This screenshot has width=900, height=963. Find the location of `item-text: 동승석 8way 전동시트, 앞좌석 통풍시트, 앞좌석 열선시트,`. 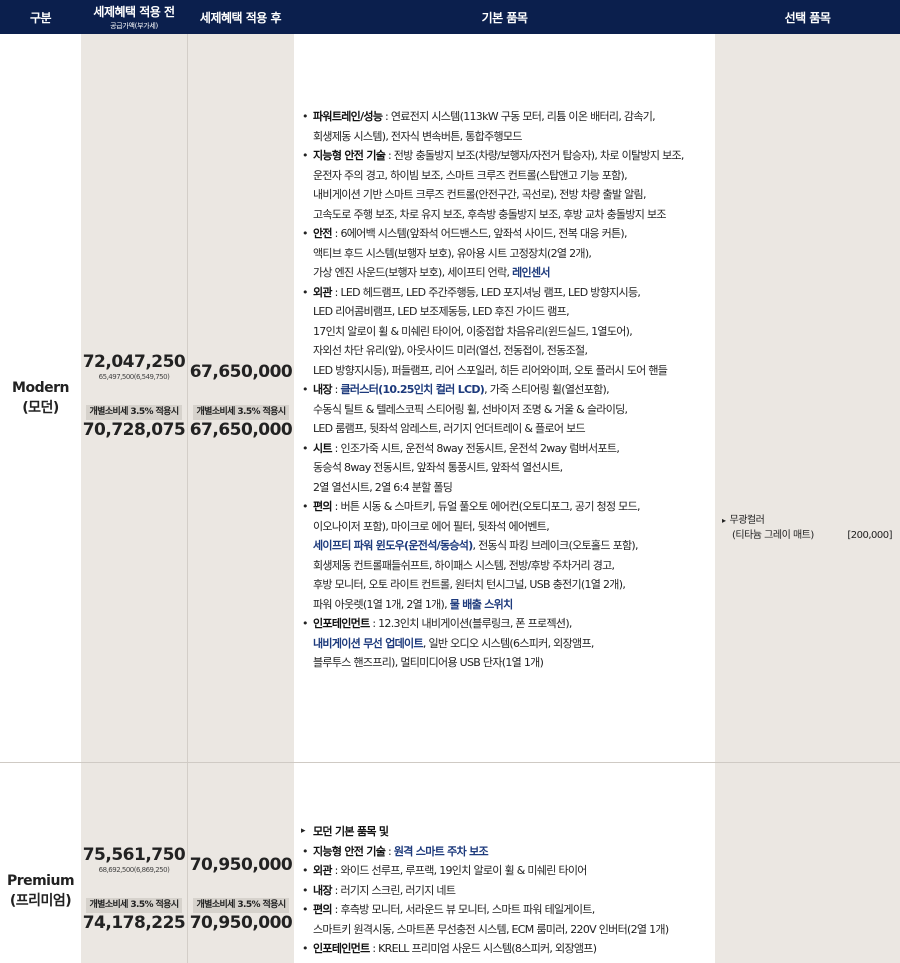

item-text: 동승석 8way 전동시트, 앞좌석 통풍시트, 앞좌석 열선시트, is located at coordinates (438, 467).